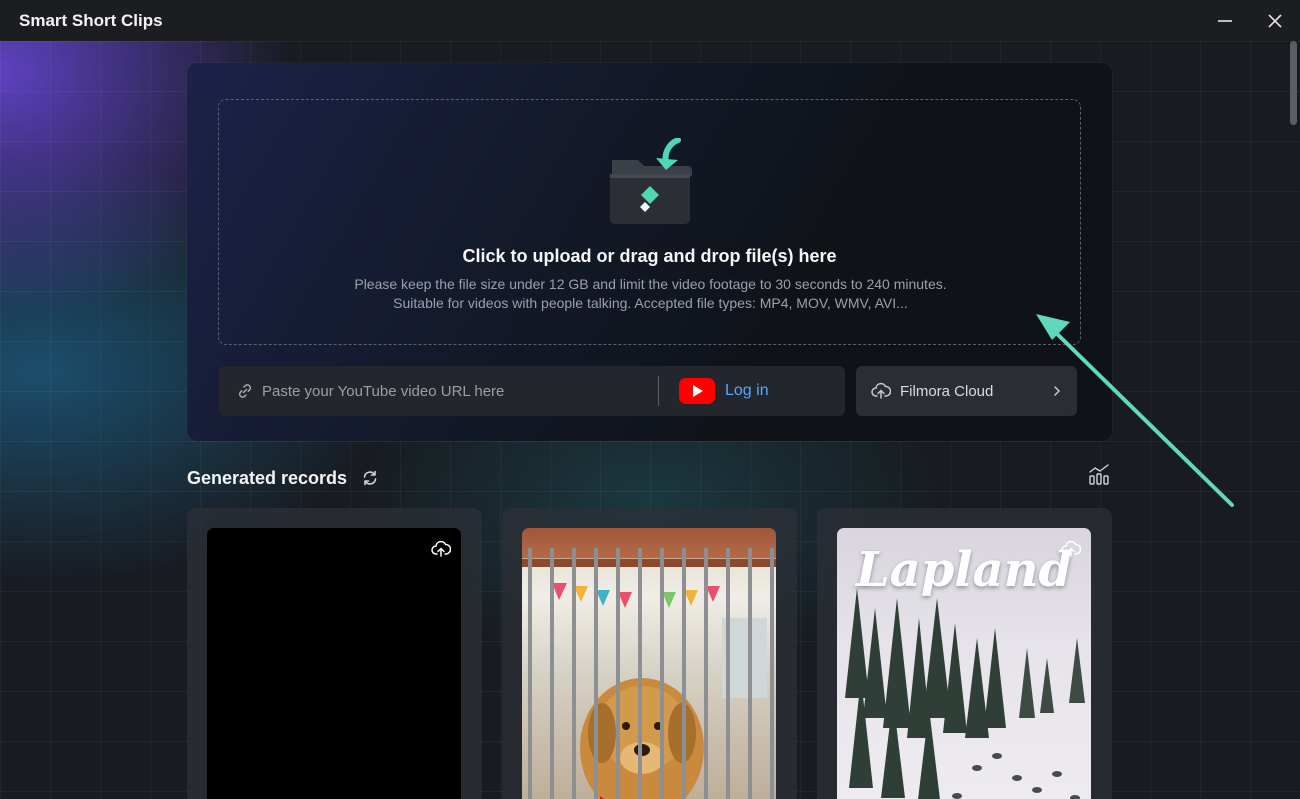  I want to click on dog-kennel-image, so click(649, 673).